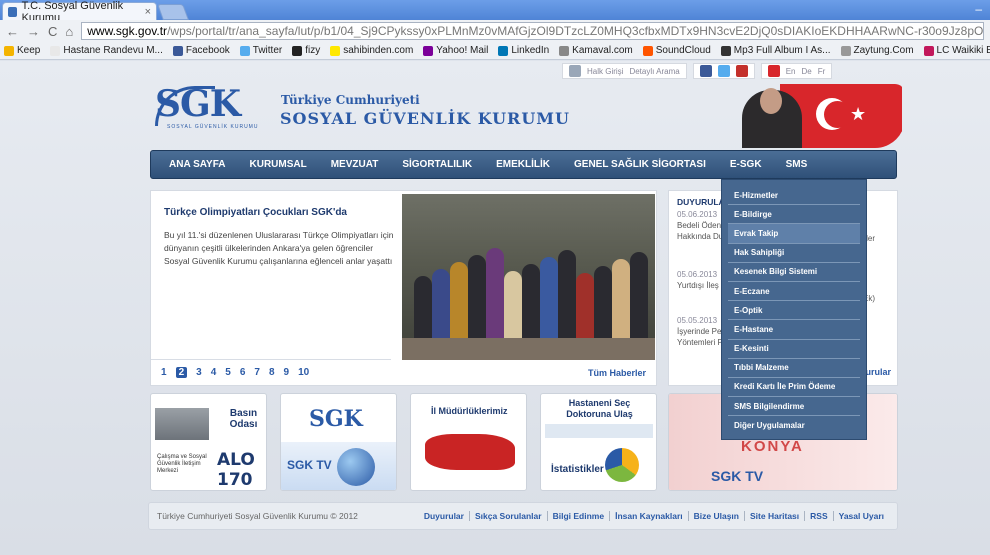 This screenshot has width=990, height=555. What do you see at coordinates (338, 442) in the screenshot?
I see `sgk-tv-tile: SGK SGK TV` at bounding box center [338, 442].